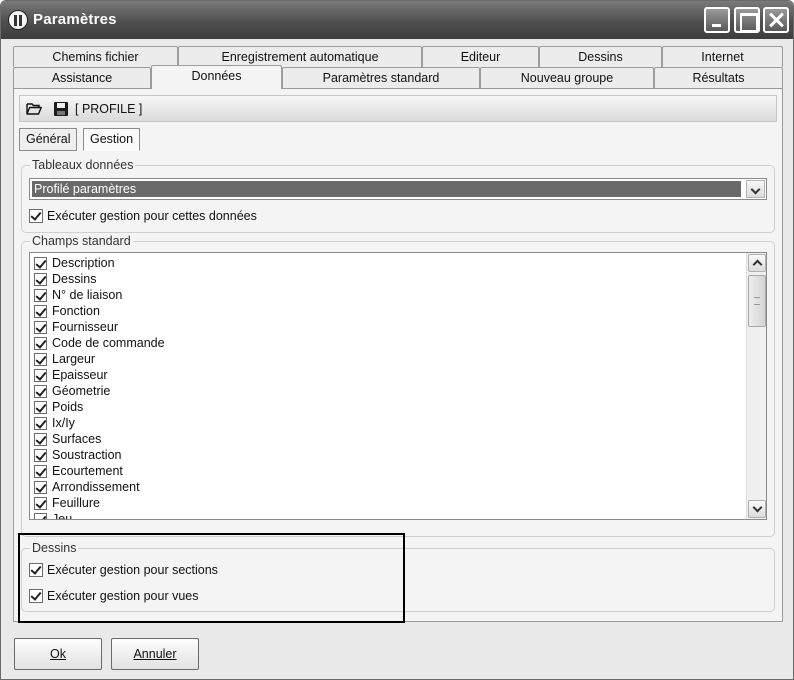 The height and width of the screenshot is (680, 794). Describe the element at coordinates (757, 263) in the screenshot. I see `scroll-up-icon` at that location.